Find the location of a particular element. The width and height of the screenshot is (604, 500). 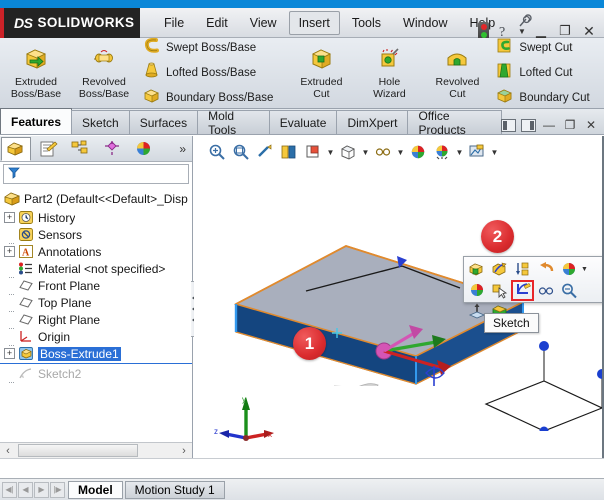

revolved-cut-button: Revolved Cut is located at coordinates (457, 73).